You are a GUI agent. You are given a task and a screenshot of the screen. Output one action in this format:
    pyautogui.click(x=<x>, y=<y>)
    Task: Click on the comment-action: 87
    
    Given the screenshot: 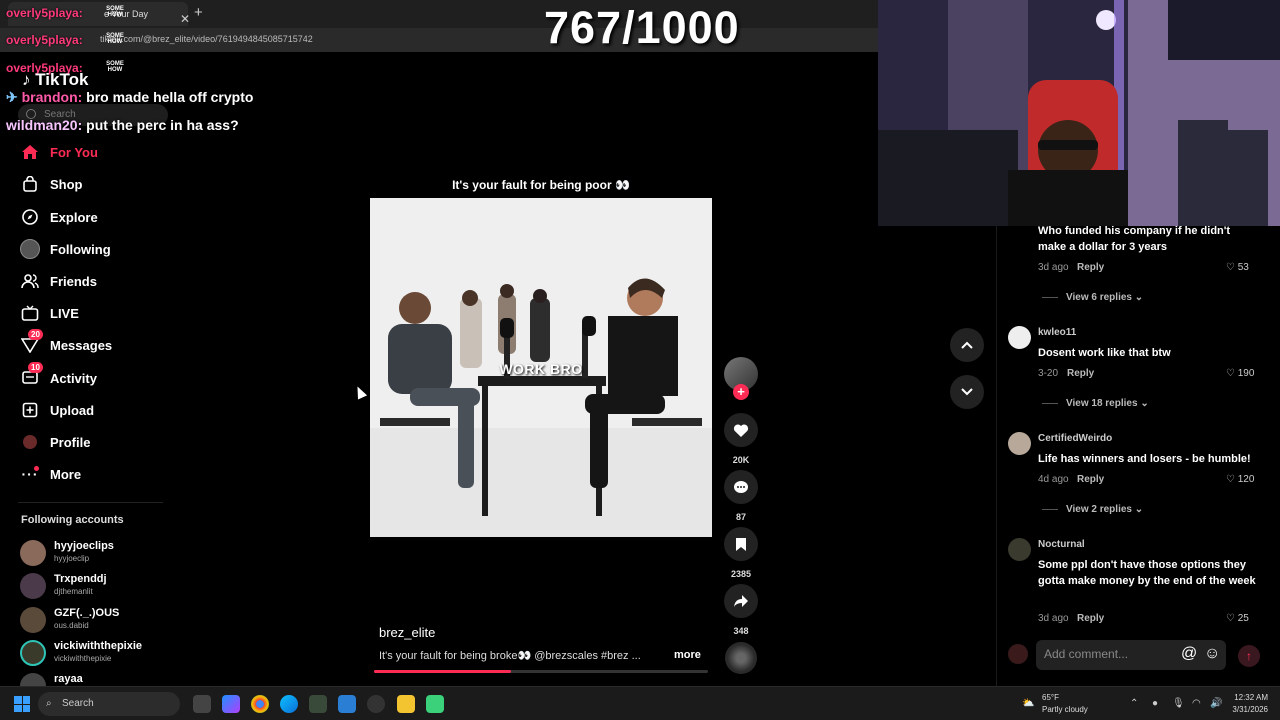 What is the action you would take?
    pyautogui.click(x=741, y=496)
    